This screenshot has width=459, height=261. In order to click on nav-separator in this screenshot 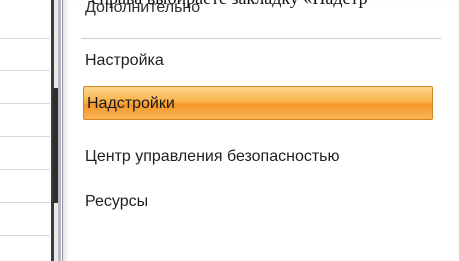, I will do `click(261, 38)`.